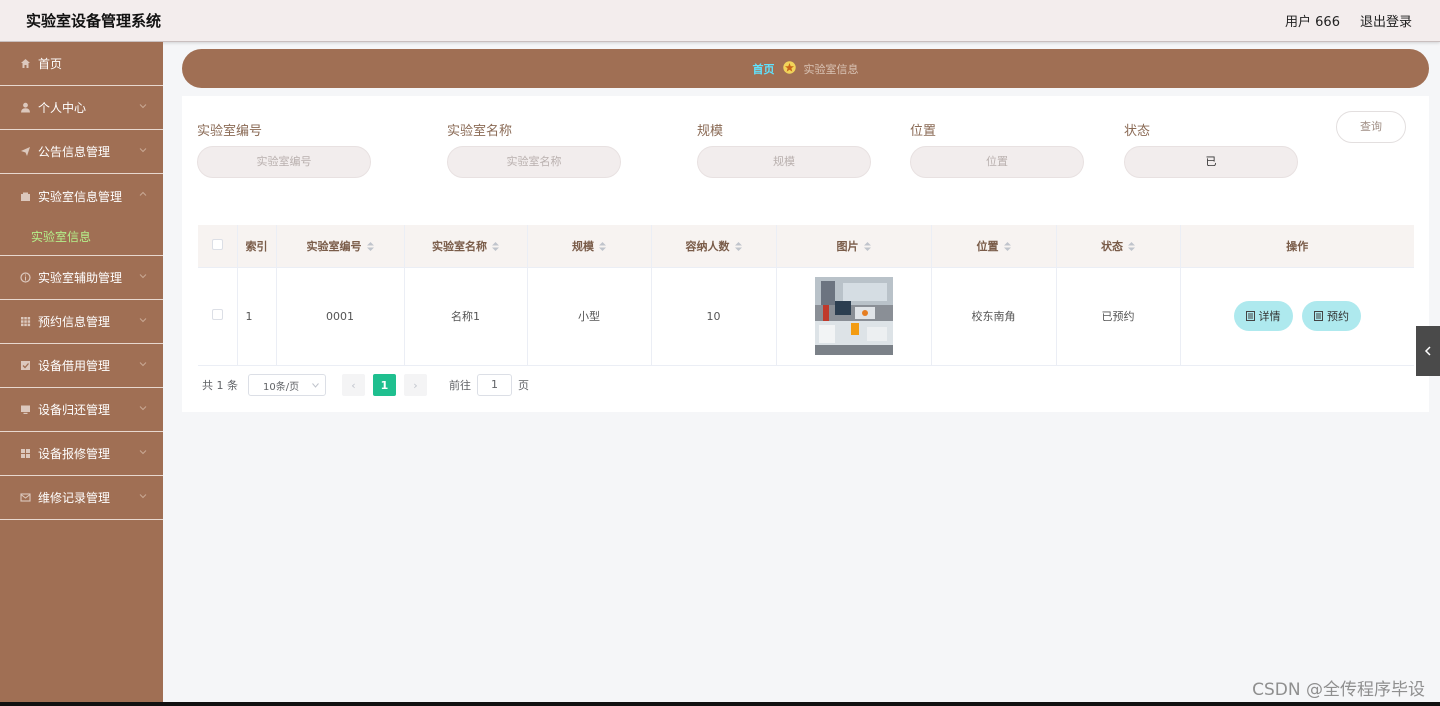 The image size is (1440, 706). Describe the element at coordinates (384, 385) in the screenshot. I see `current-page-button: 1` at that location.